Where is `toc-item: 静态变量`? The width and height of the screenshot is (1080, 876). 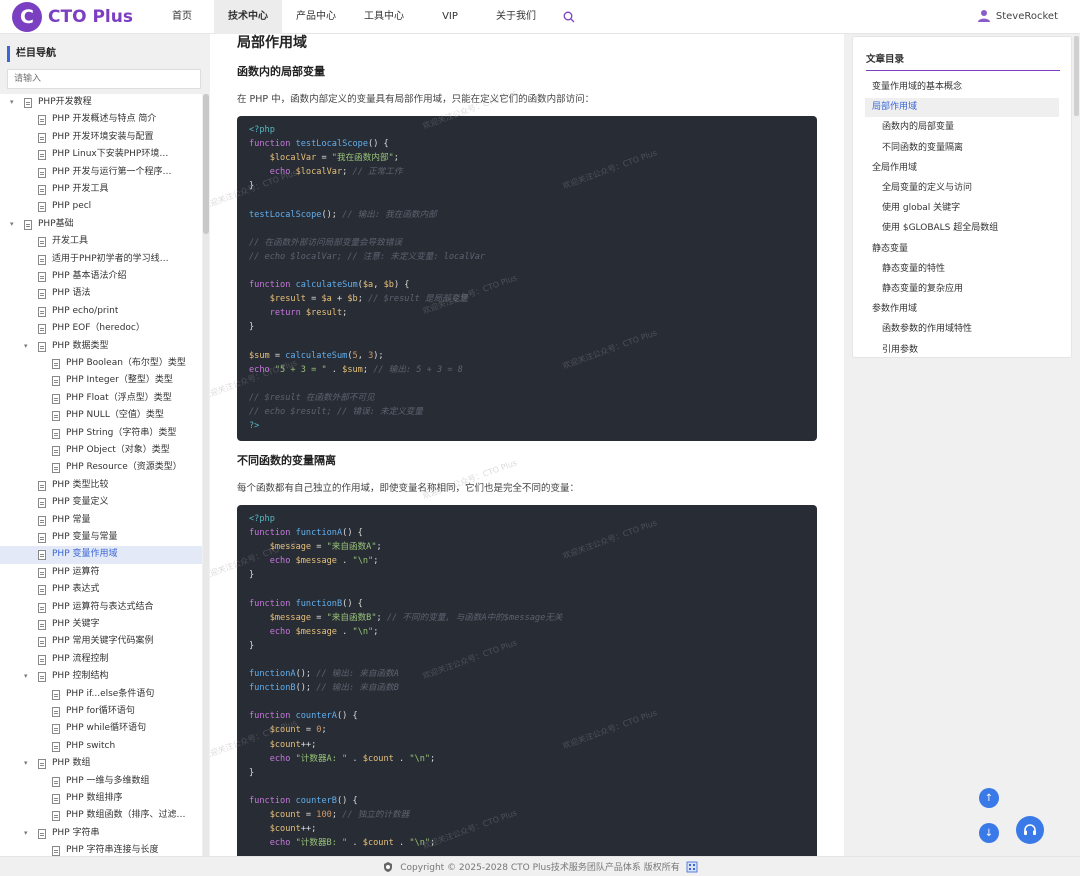 toc-item: 静态变量 is located at coordinates (962, 249).